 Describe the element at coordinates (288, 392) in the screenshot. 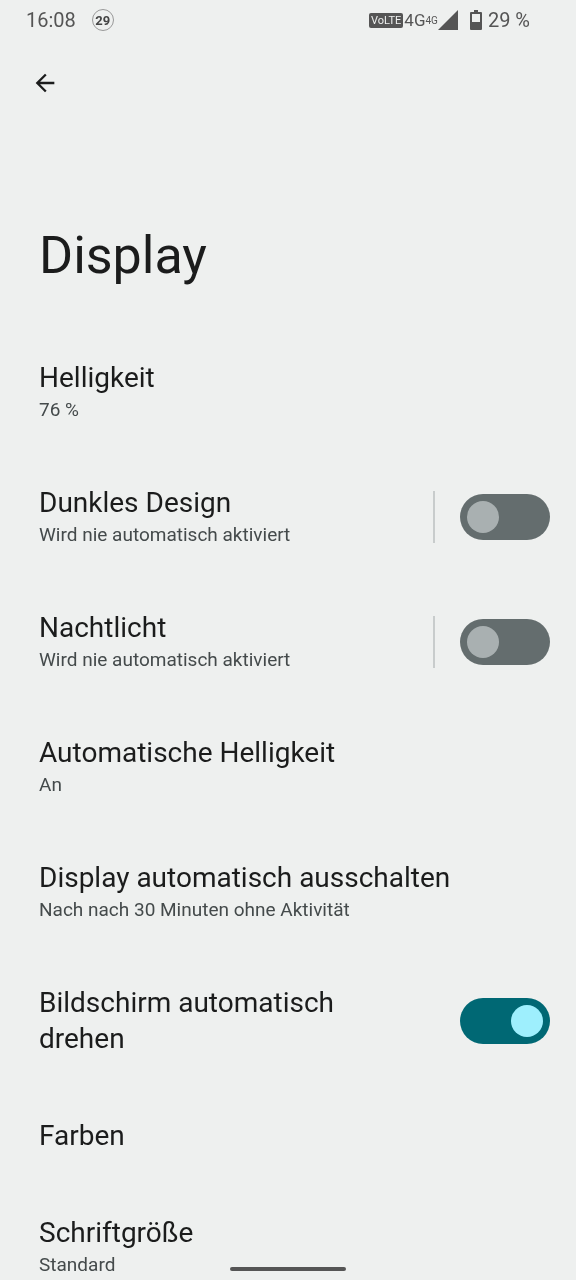

I see `setting-item: Helligkeit 76 %` at that location.